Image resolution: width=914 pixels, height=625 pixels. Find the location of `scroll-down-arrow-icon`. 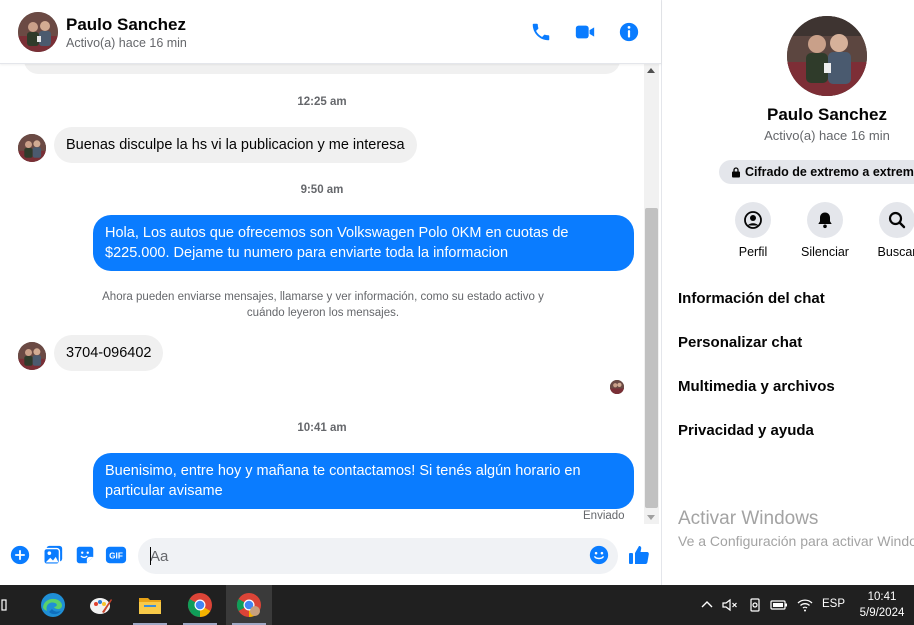

scroll-down-arrow-icon is located at coordinates (651, 517).